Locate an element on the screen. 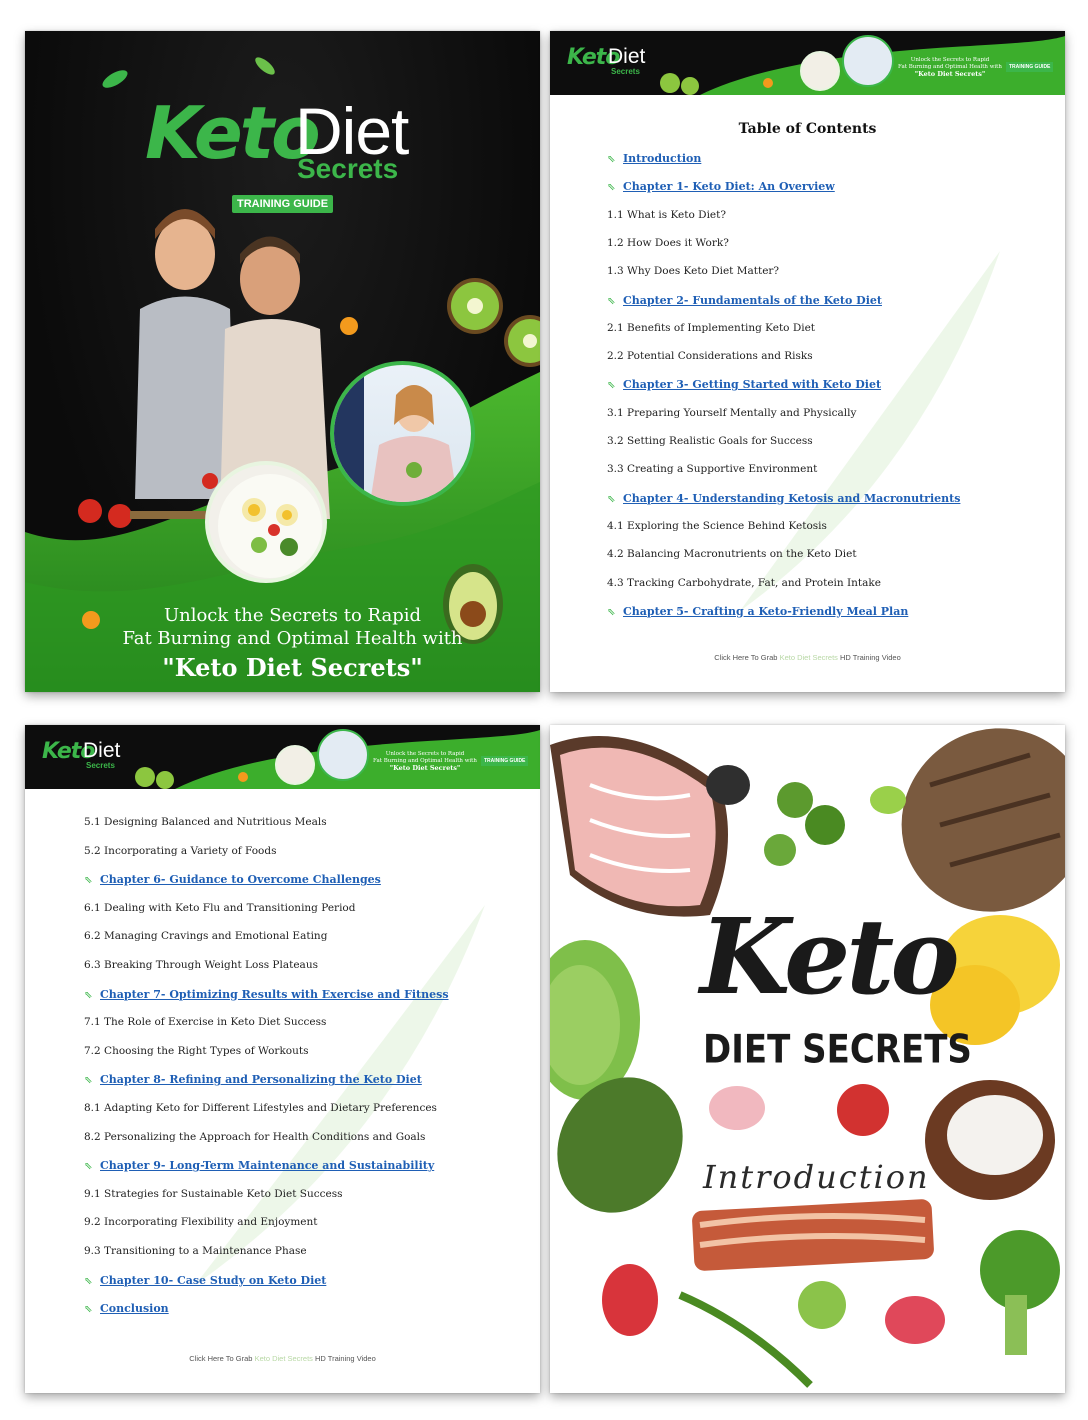  toc-subsection: 1.2 How Does it Work? is located at coordinates (668, 243).